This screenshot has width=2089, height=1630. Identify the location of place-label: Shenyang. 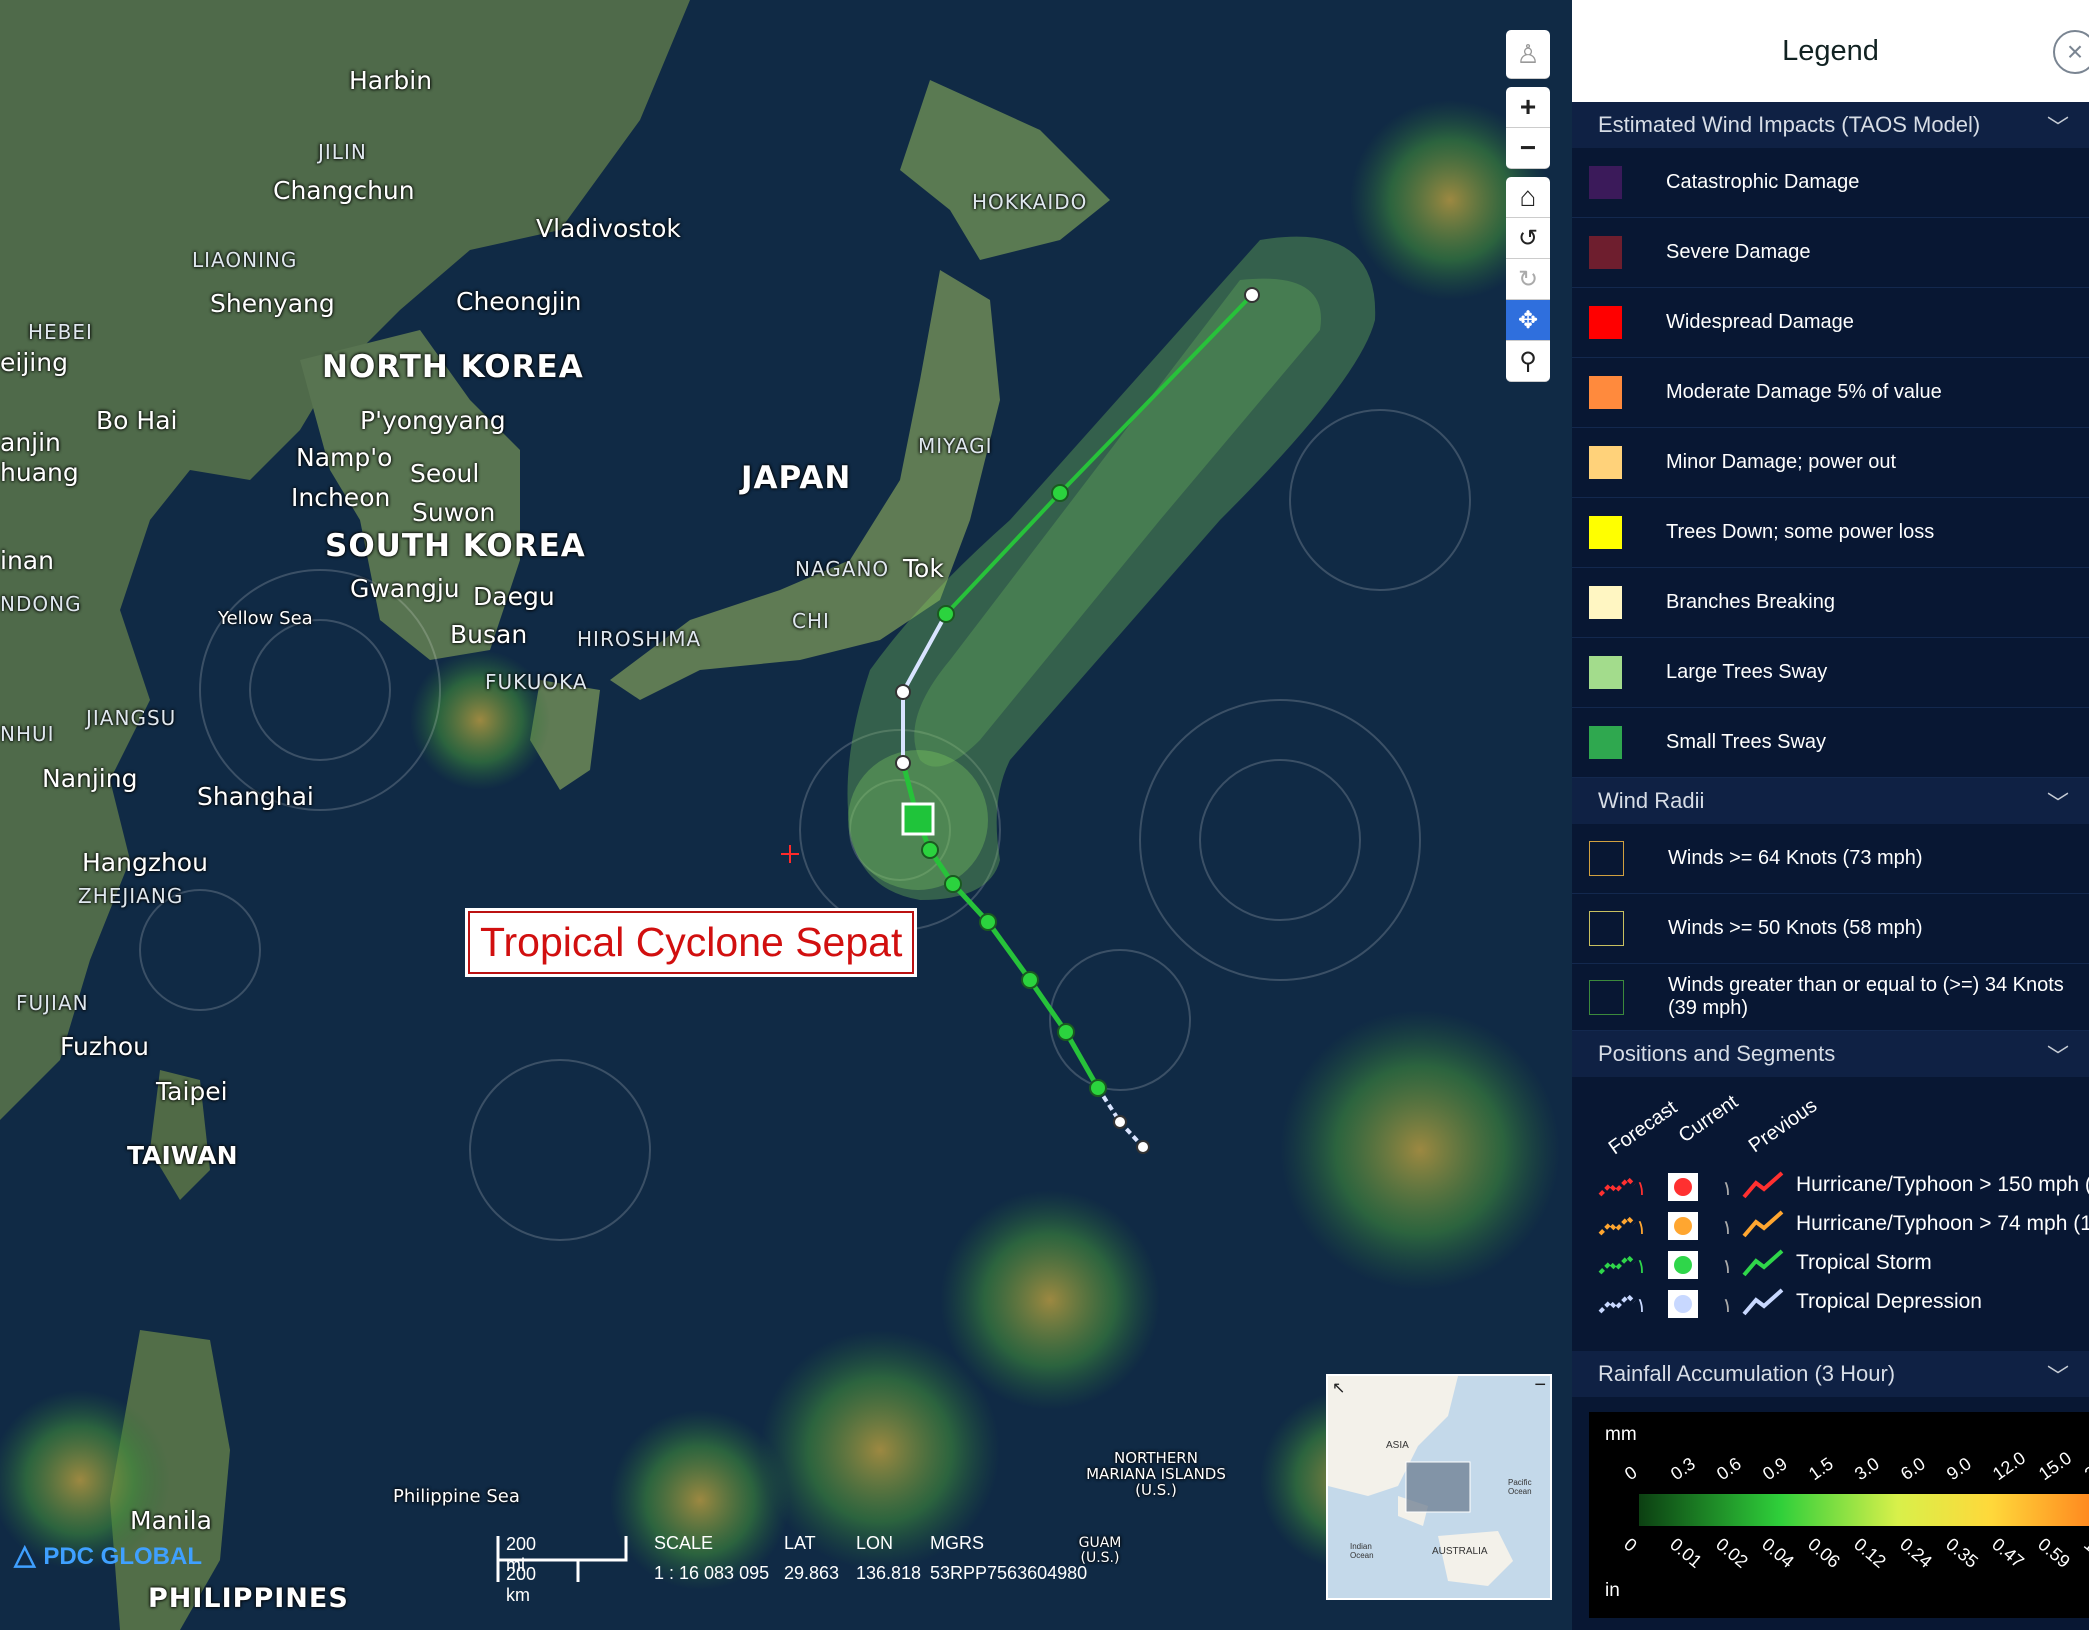
(272, 303).